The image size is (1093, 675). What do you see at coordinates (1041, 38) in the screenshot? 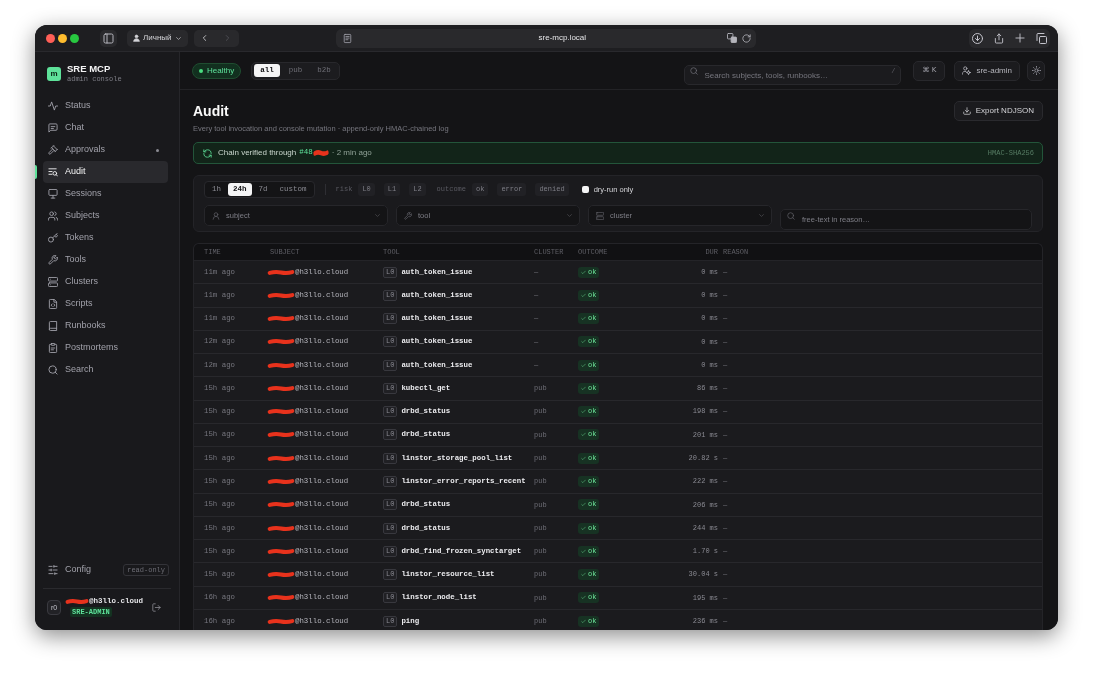
I see `tabs-icon` at bounding box center [1041, 38].